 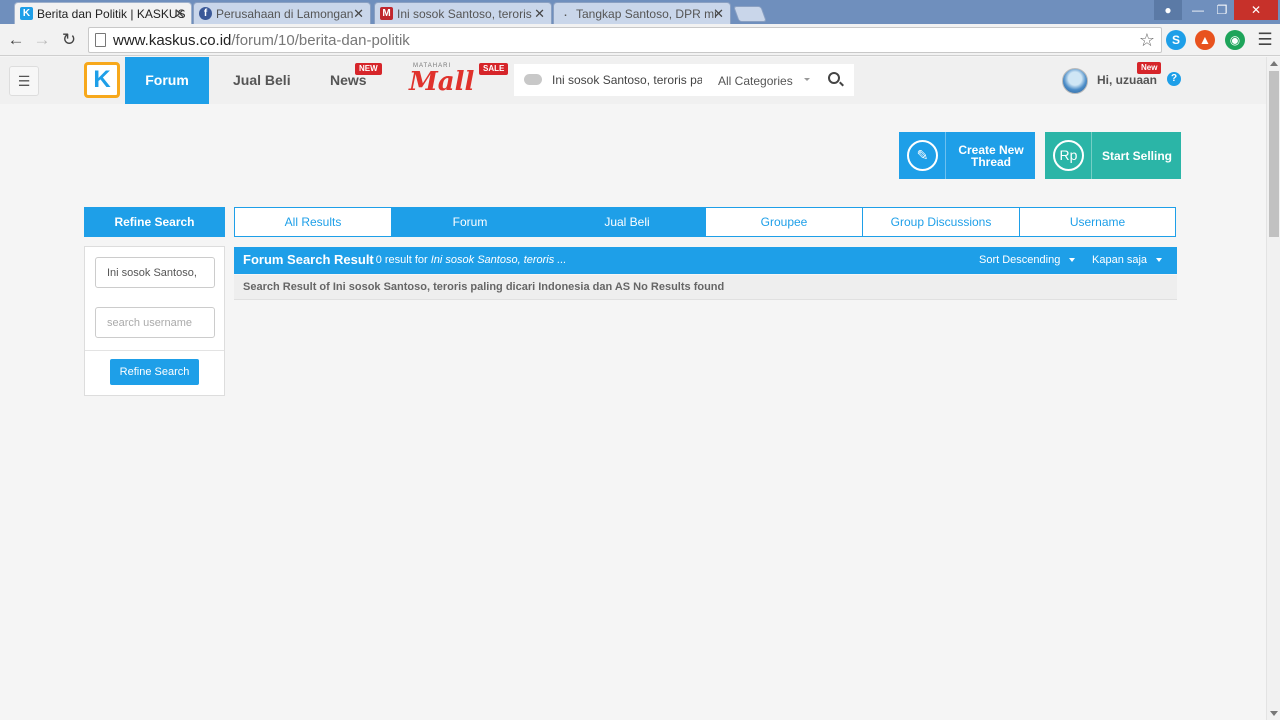 What do you see at coordinates (1136, 155) in the screenshot?
I see `start-selling-label: Start Selling` at bounding box center [1136, 155].